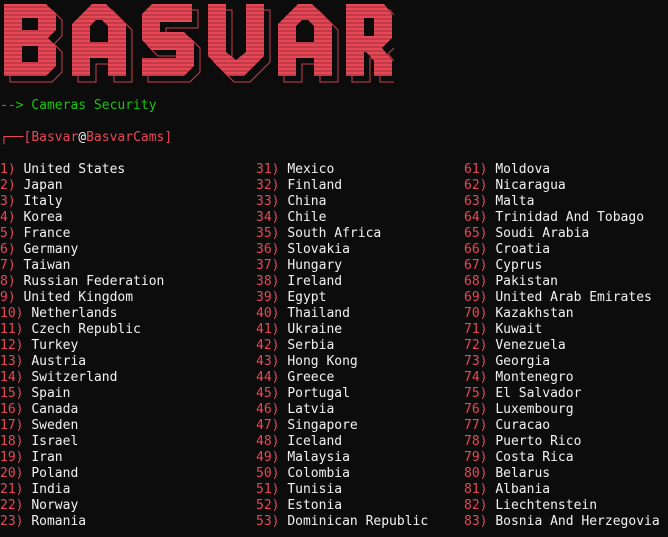 This screenshot has width=668, height=537. What do you see at coordinates (476, 265) in the screenshot?
I see `country-number: 67)` at bounding box center [476, 265].